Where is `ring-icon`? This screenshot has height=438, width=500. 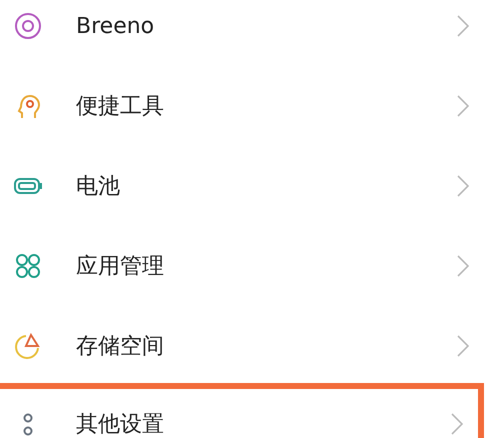
ring-icon is located at coordinates (28, 26).